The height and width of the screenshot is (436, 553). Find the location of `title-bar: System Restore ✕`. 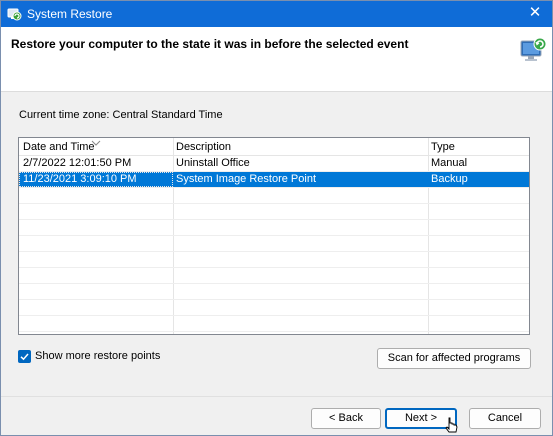

title-bar: System Restore ✕ is located at coordinates (276, 14).